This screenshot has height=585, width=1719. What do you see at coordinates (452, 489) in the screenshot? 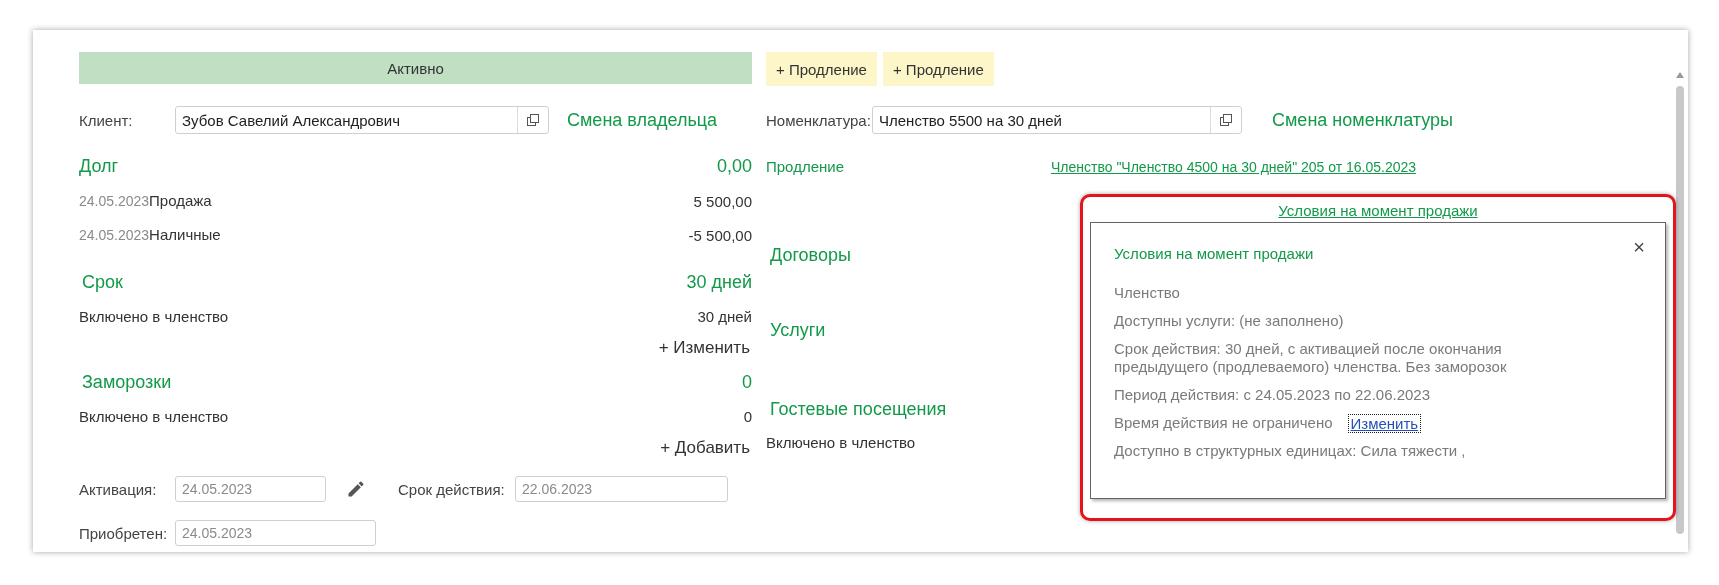
I see `field-label: Срок действия:` at bounding box center [452, 489].